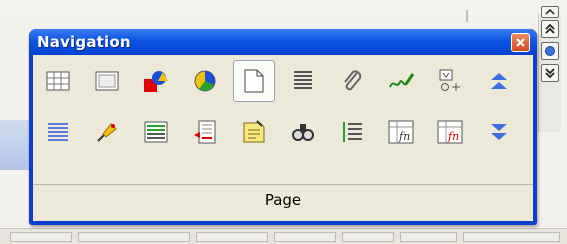  I want to click on note-icon, so click(254, 131).